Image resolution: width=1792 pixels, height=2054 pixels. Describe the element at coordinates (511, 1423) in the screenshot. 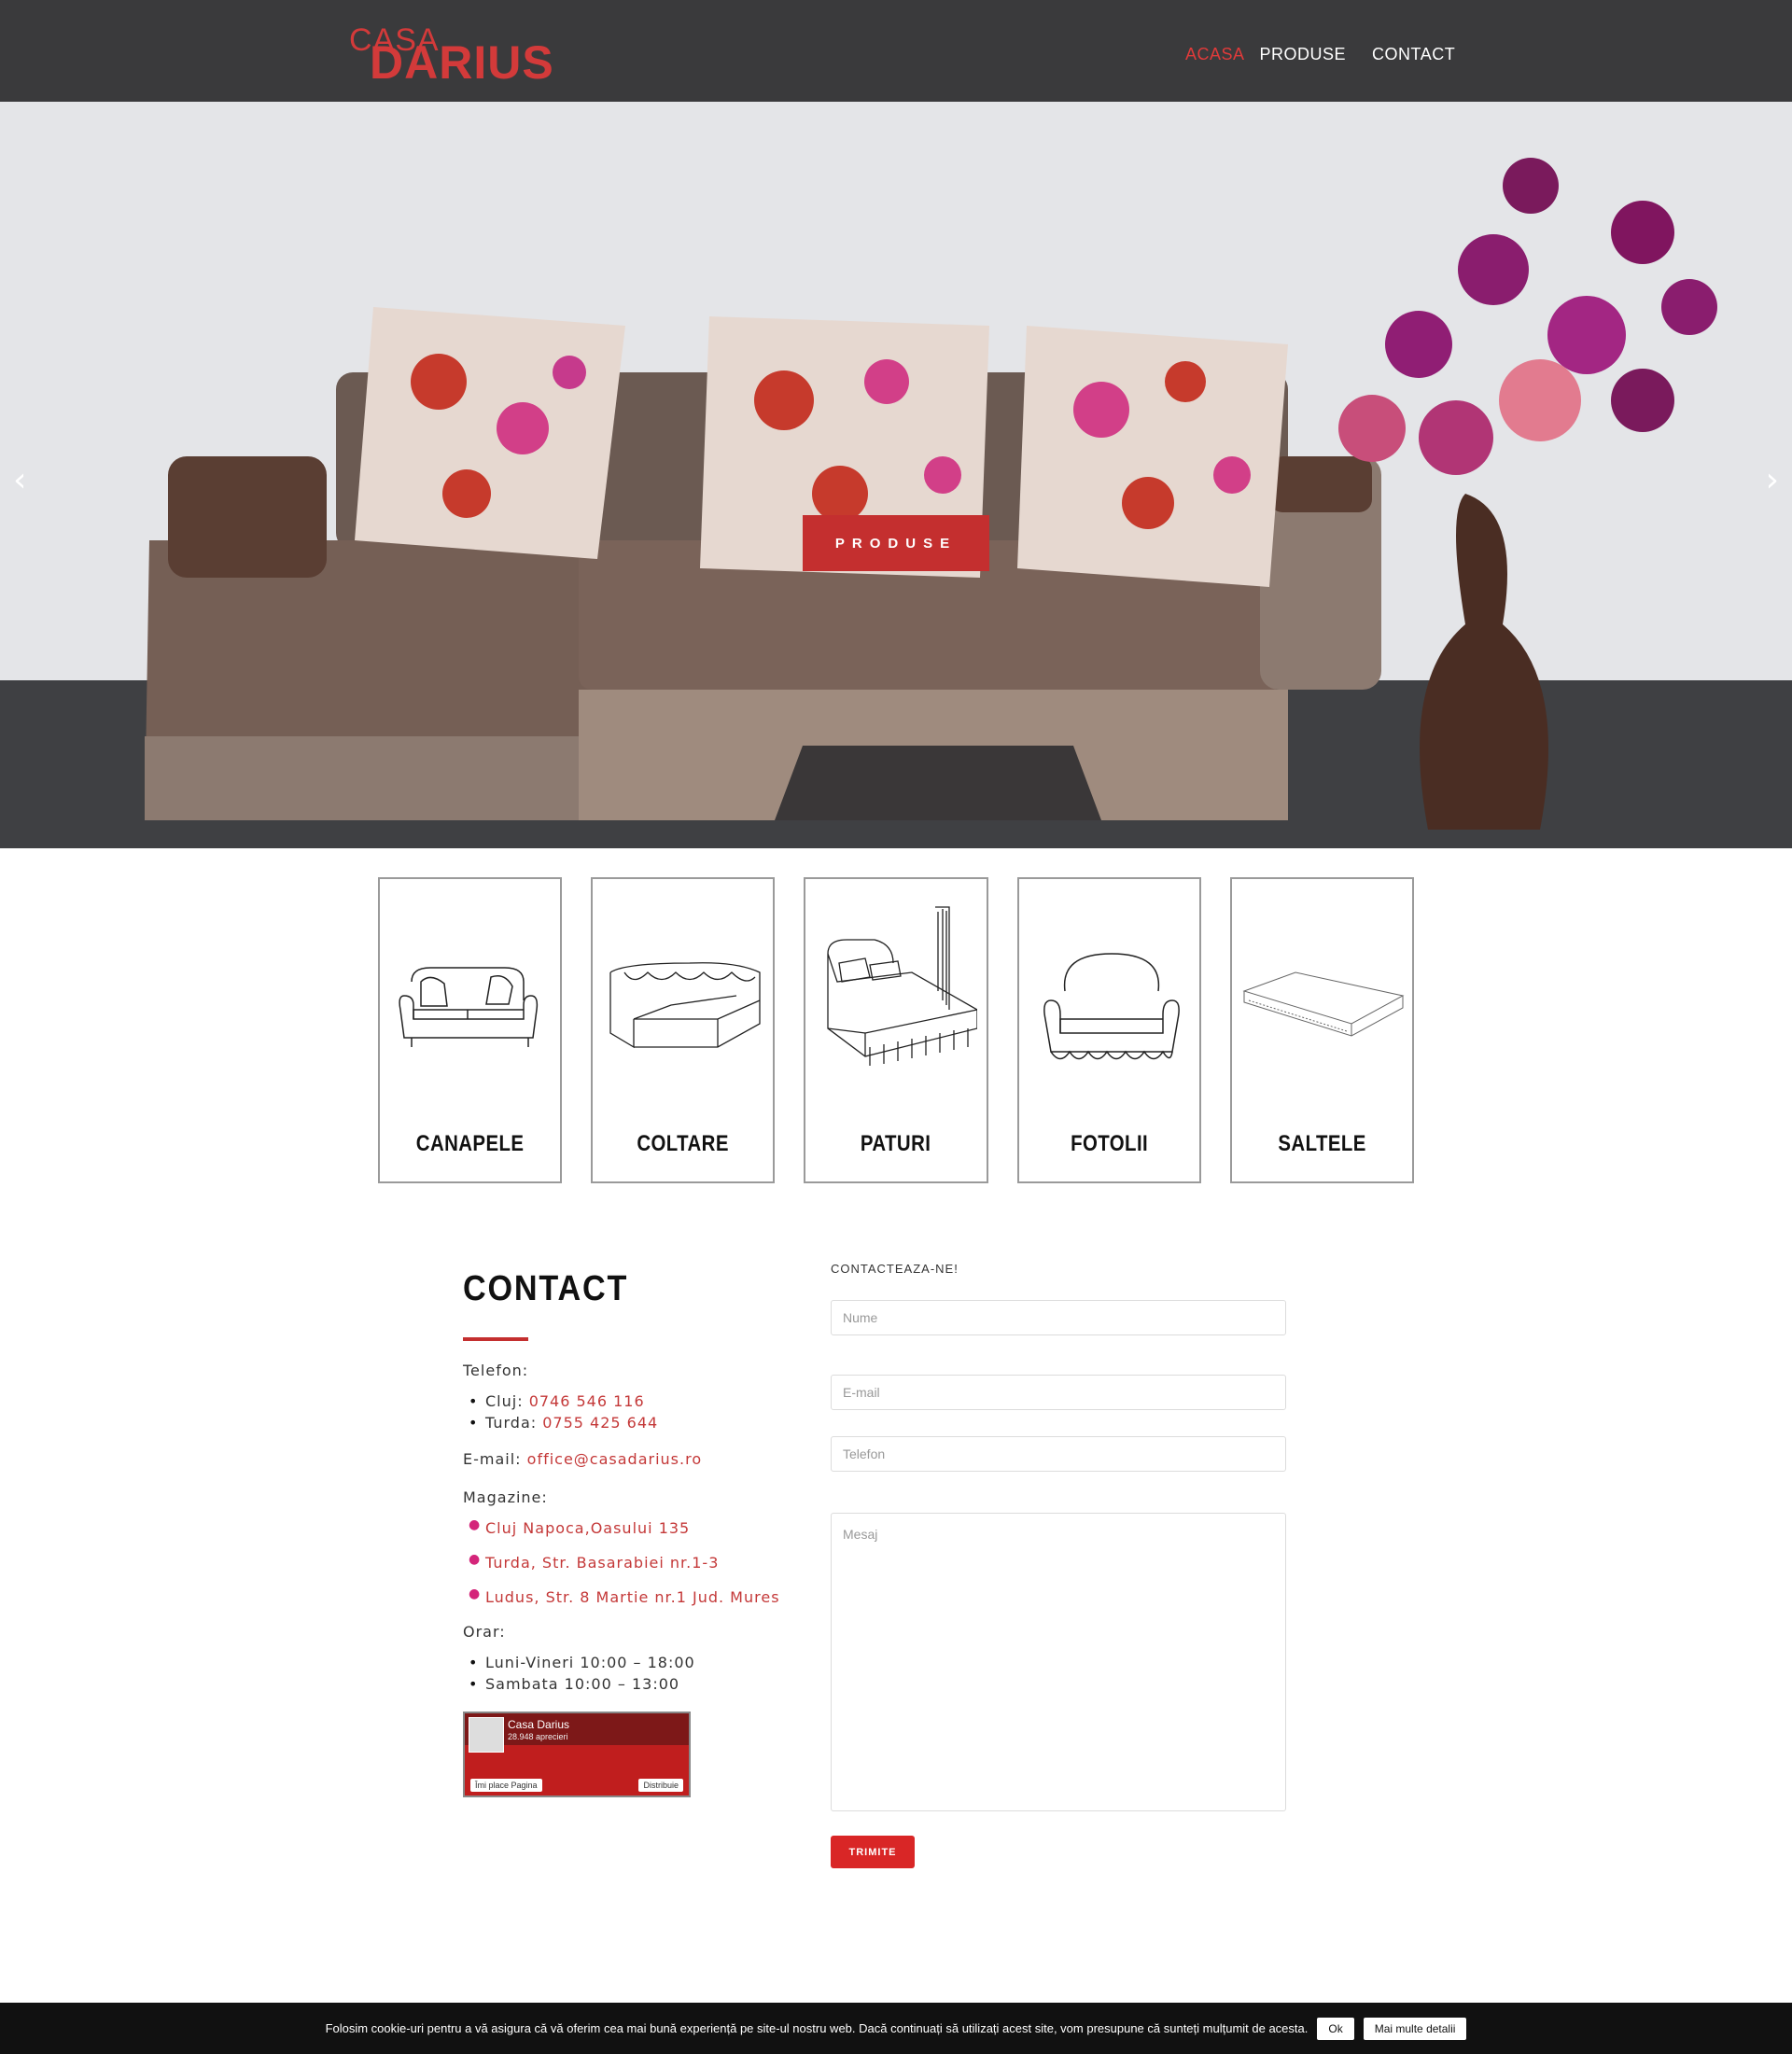

I see `phone-city: Turda:` at that location.